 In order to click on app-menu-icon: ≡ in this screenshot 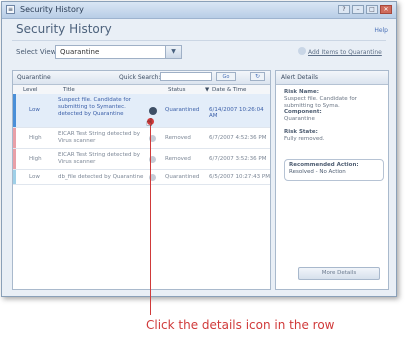, I will do `click(10, 9)`.